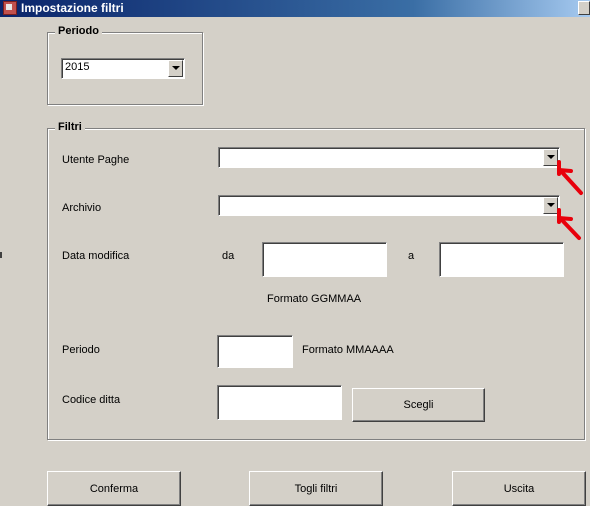 This screenshot has height=506, width=590. Describe the element at coordinates (78, 31) in the screenshot. I see `periodo-group-legend: Periodo` at that location.